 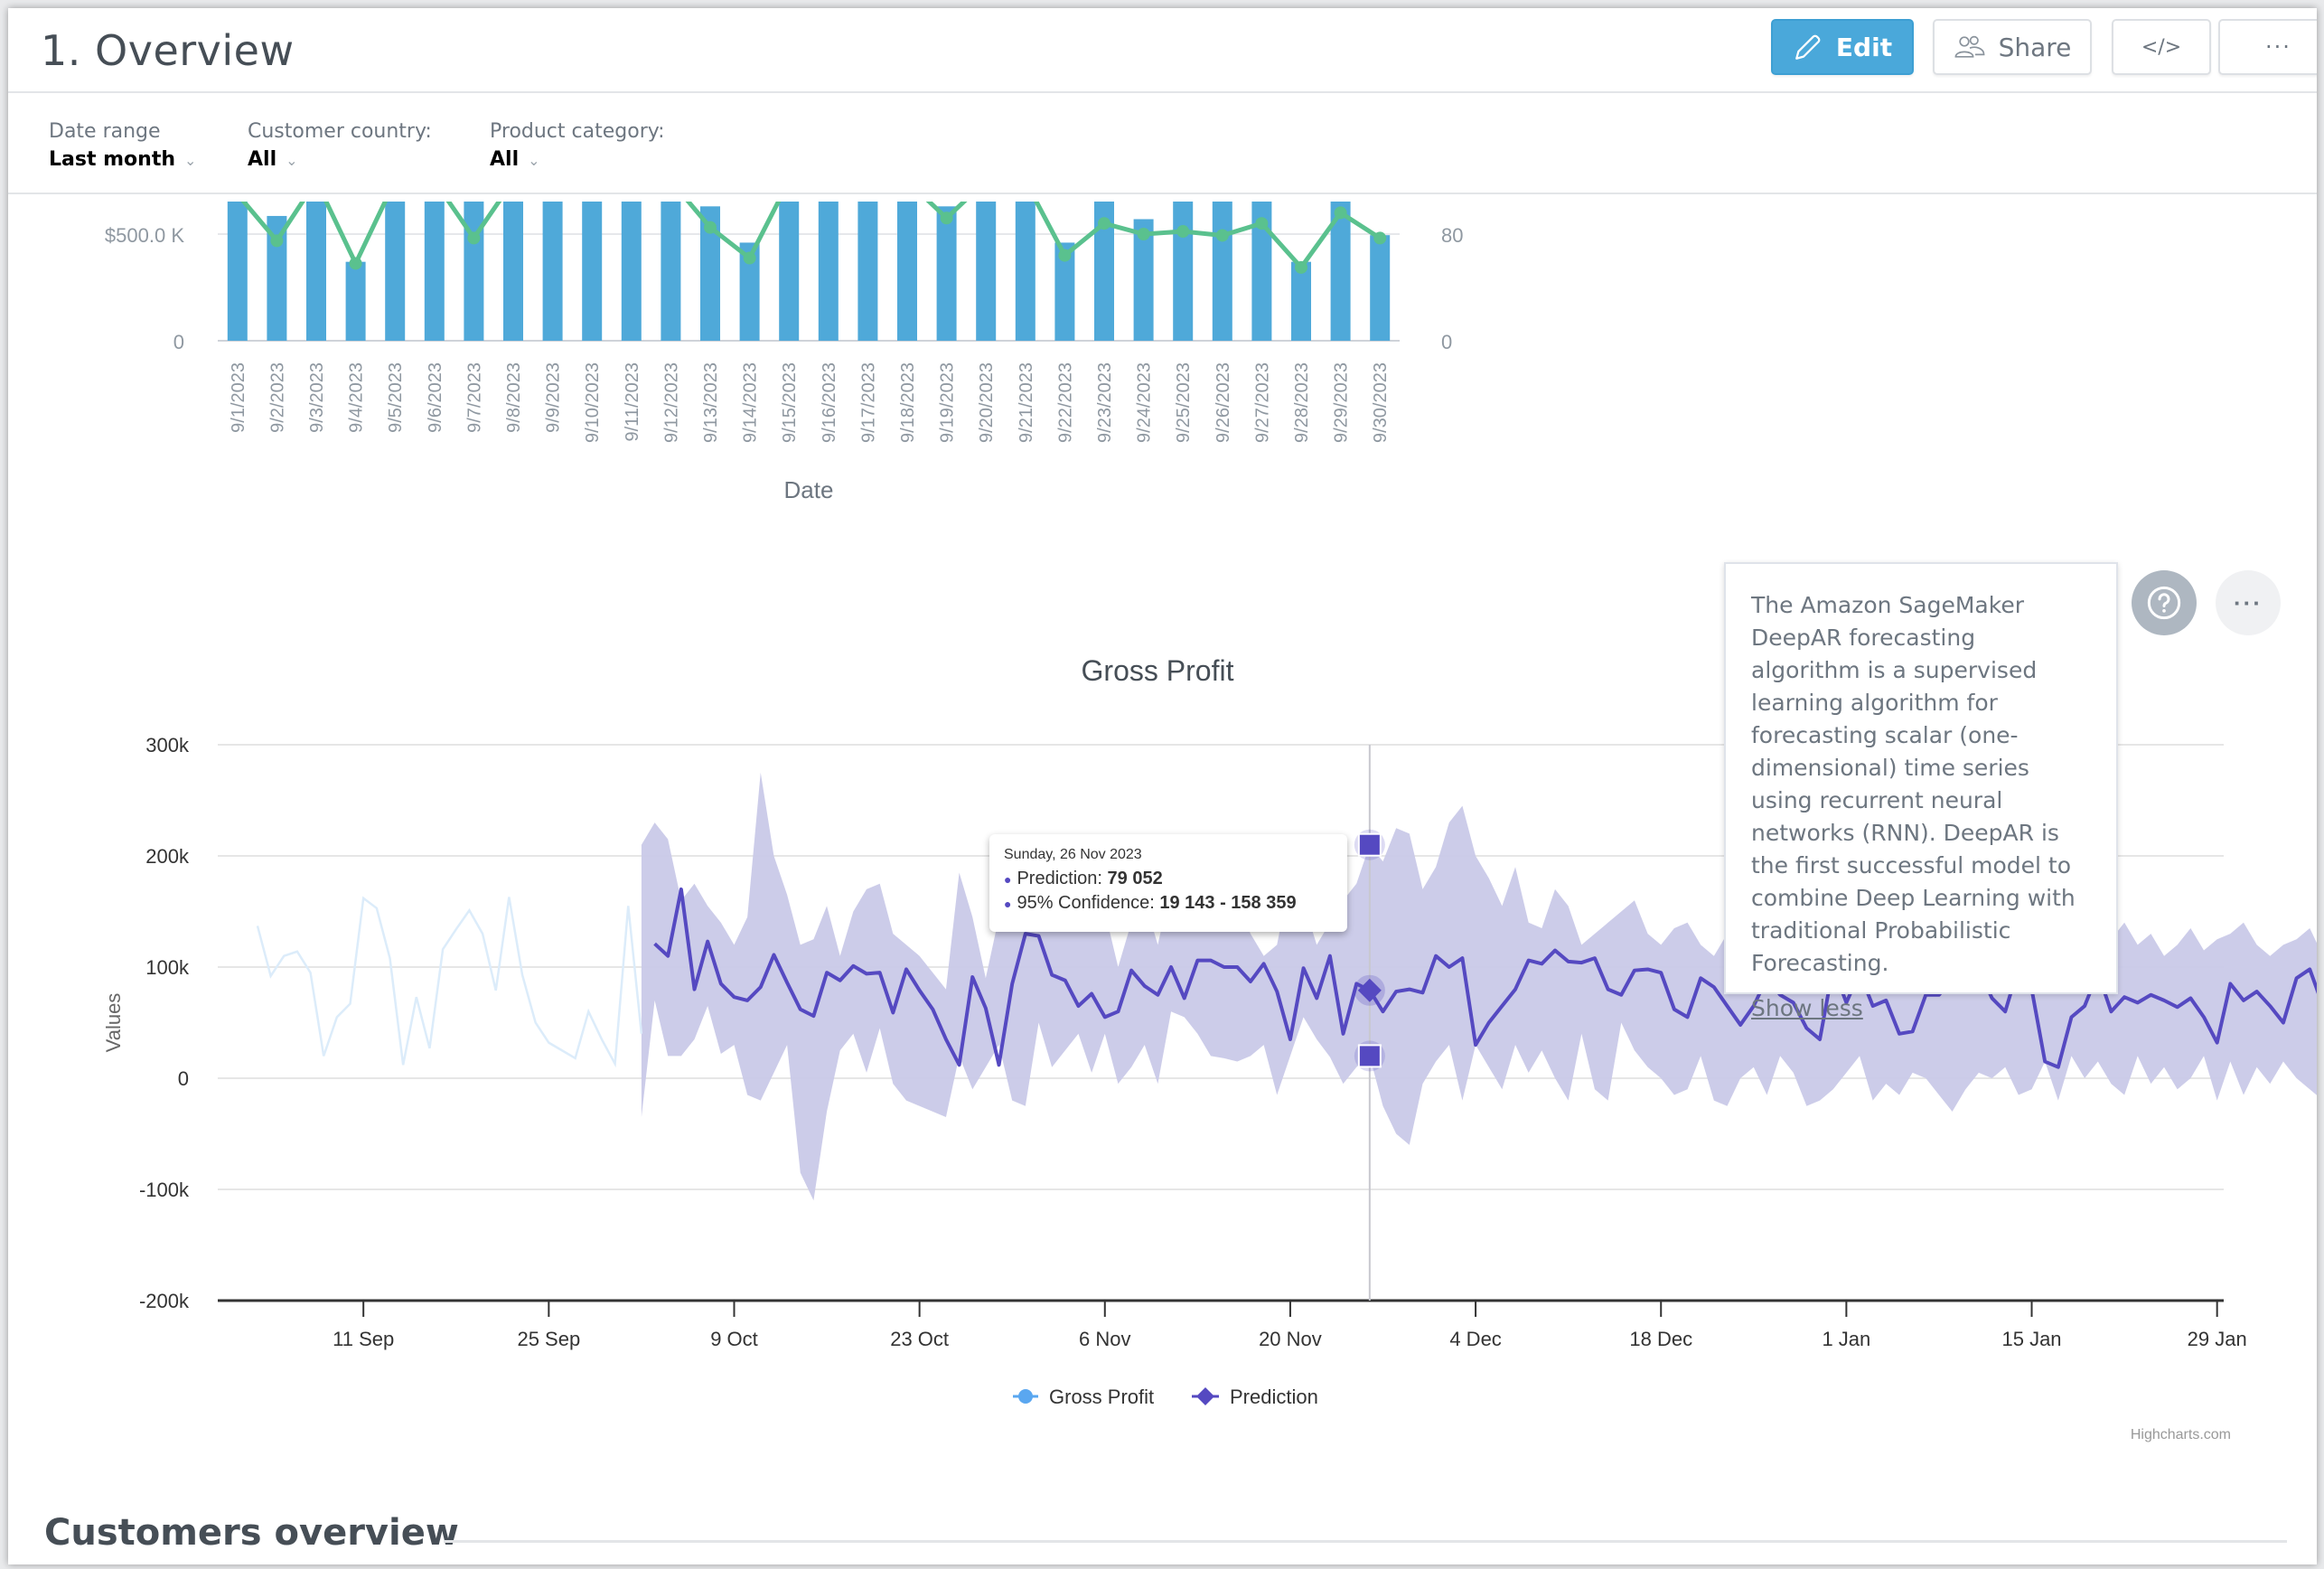 What do you see at coordinates (2012, 47) in the screenshot?
I see `share-button: Share` at bounding box center [2012, 47].